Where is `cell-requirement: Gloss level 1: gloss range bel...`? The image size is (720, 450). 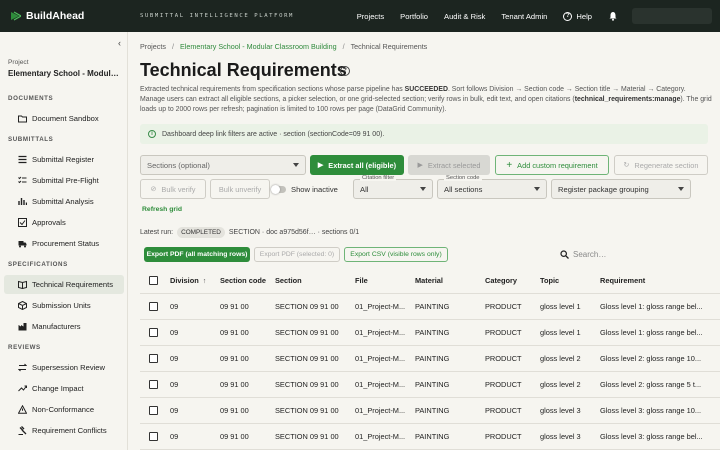 cell-requirement: Gloss level 1: gloss range bel... is located at coordinates (651, 306).